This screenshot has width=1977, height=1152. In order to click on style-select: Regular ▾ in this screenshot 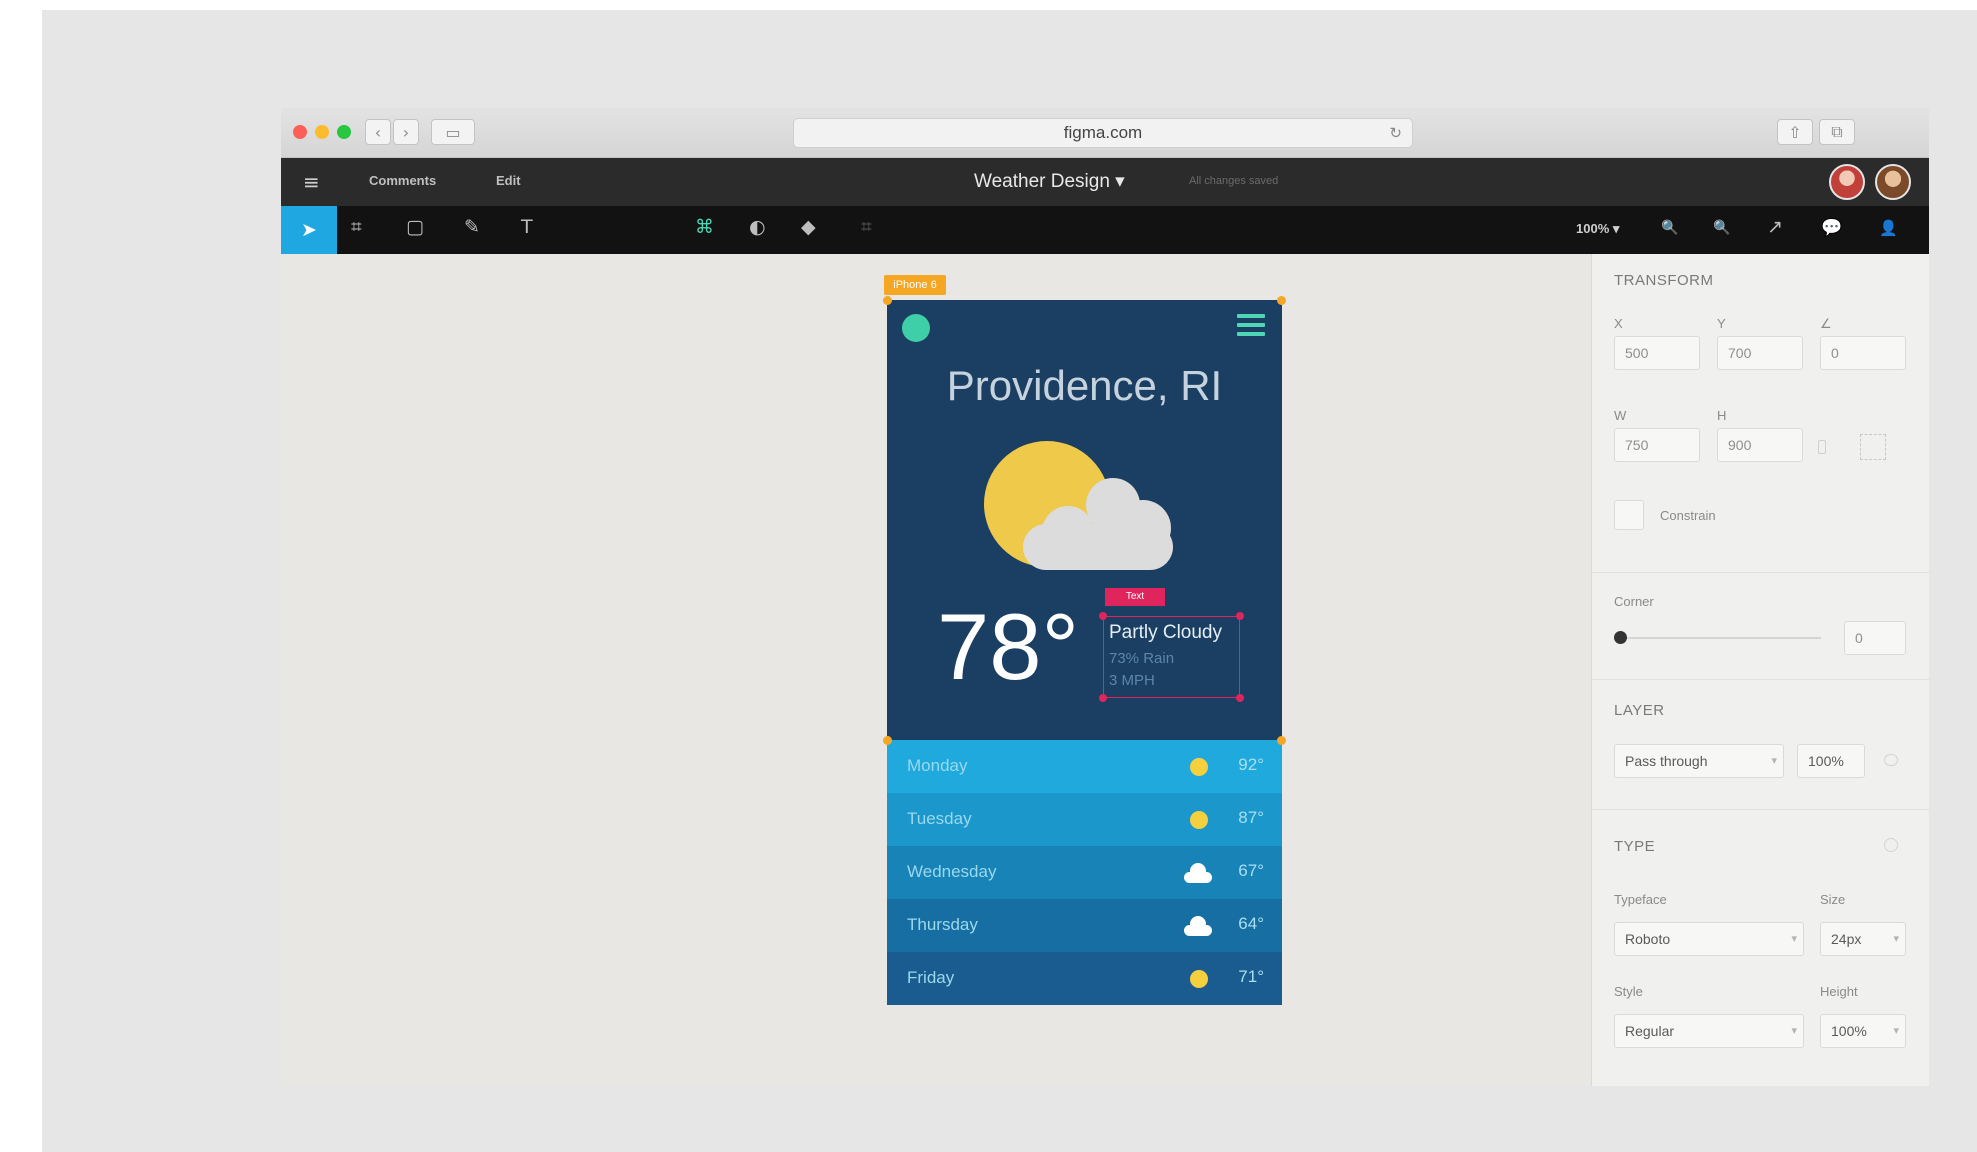, I will do `click(1709, 1031)`.